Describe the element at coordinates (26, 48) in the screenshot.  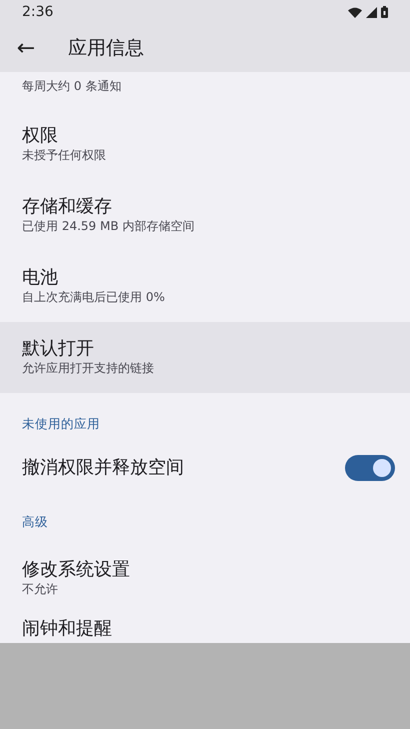
I see `back-button: ←` at that location.